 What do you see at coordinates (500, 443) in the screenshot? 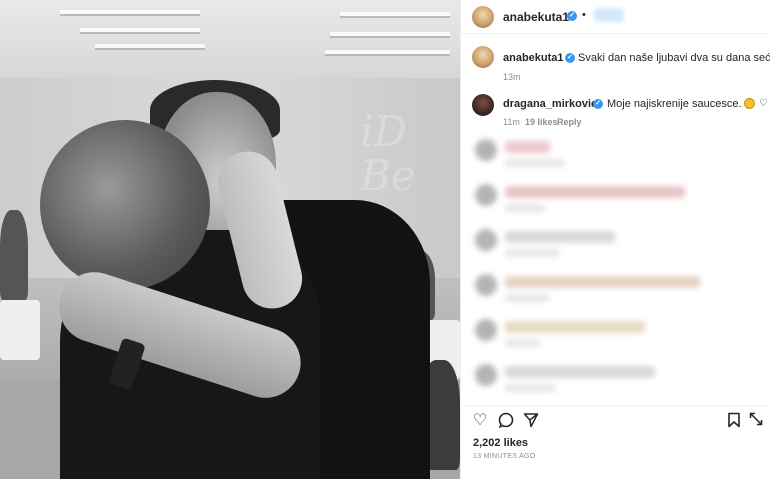
I see `likes-count: 2,202 likes` at bounding box center [500, 443].